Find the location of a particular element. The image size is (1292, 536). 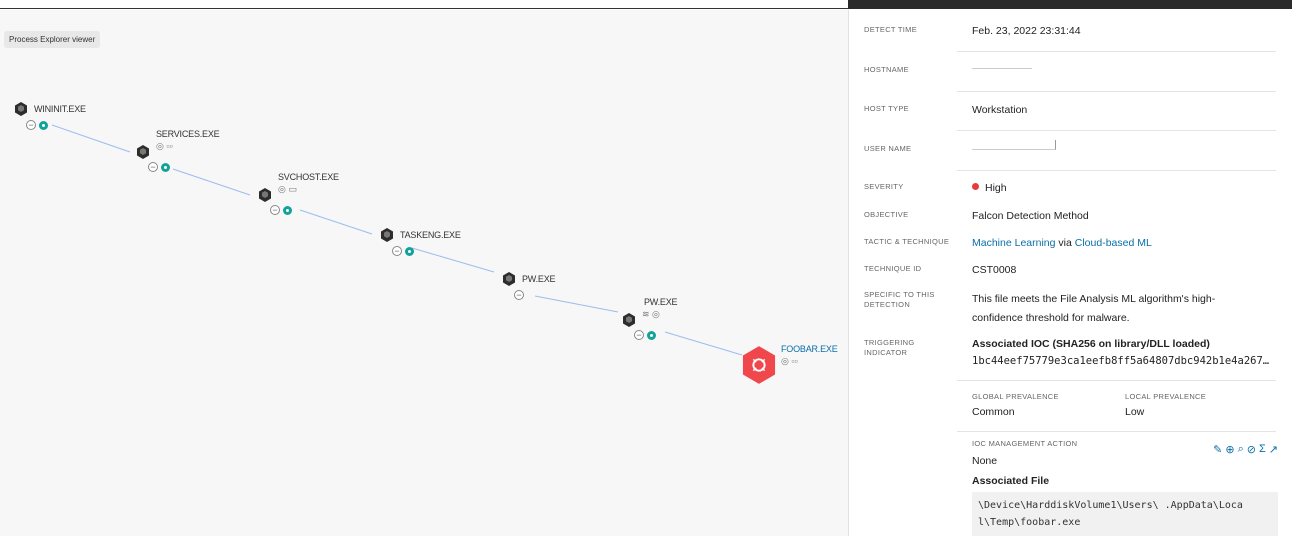

graph-top-border is located at coordinates (424, 4).